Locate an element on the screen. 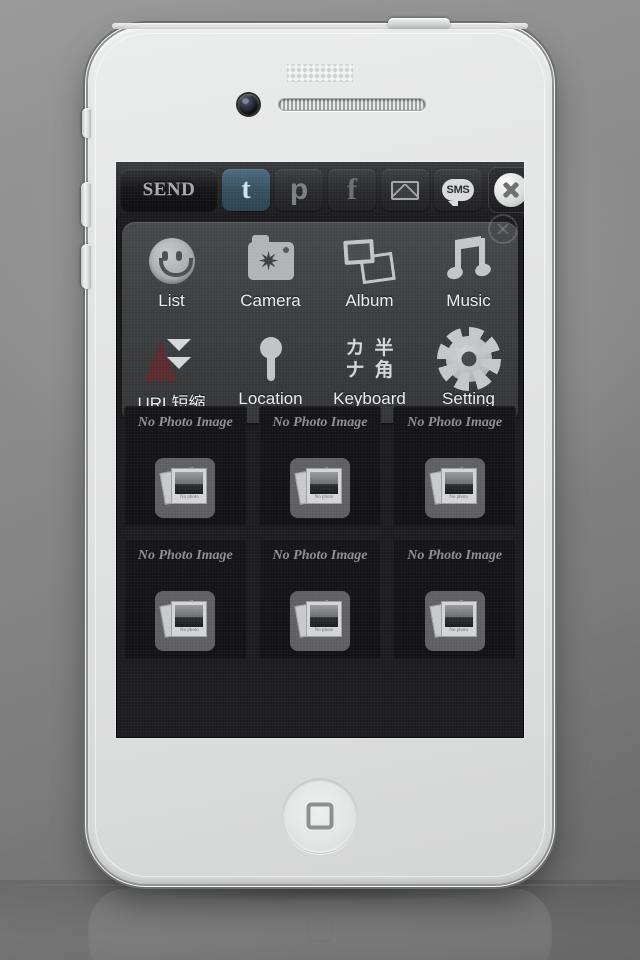 This screenshot has height=960, width=640. facebook-share-button: f is located at coordinates (352, 190).